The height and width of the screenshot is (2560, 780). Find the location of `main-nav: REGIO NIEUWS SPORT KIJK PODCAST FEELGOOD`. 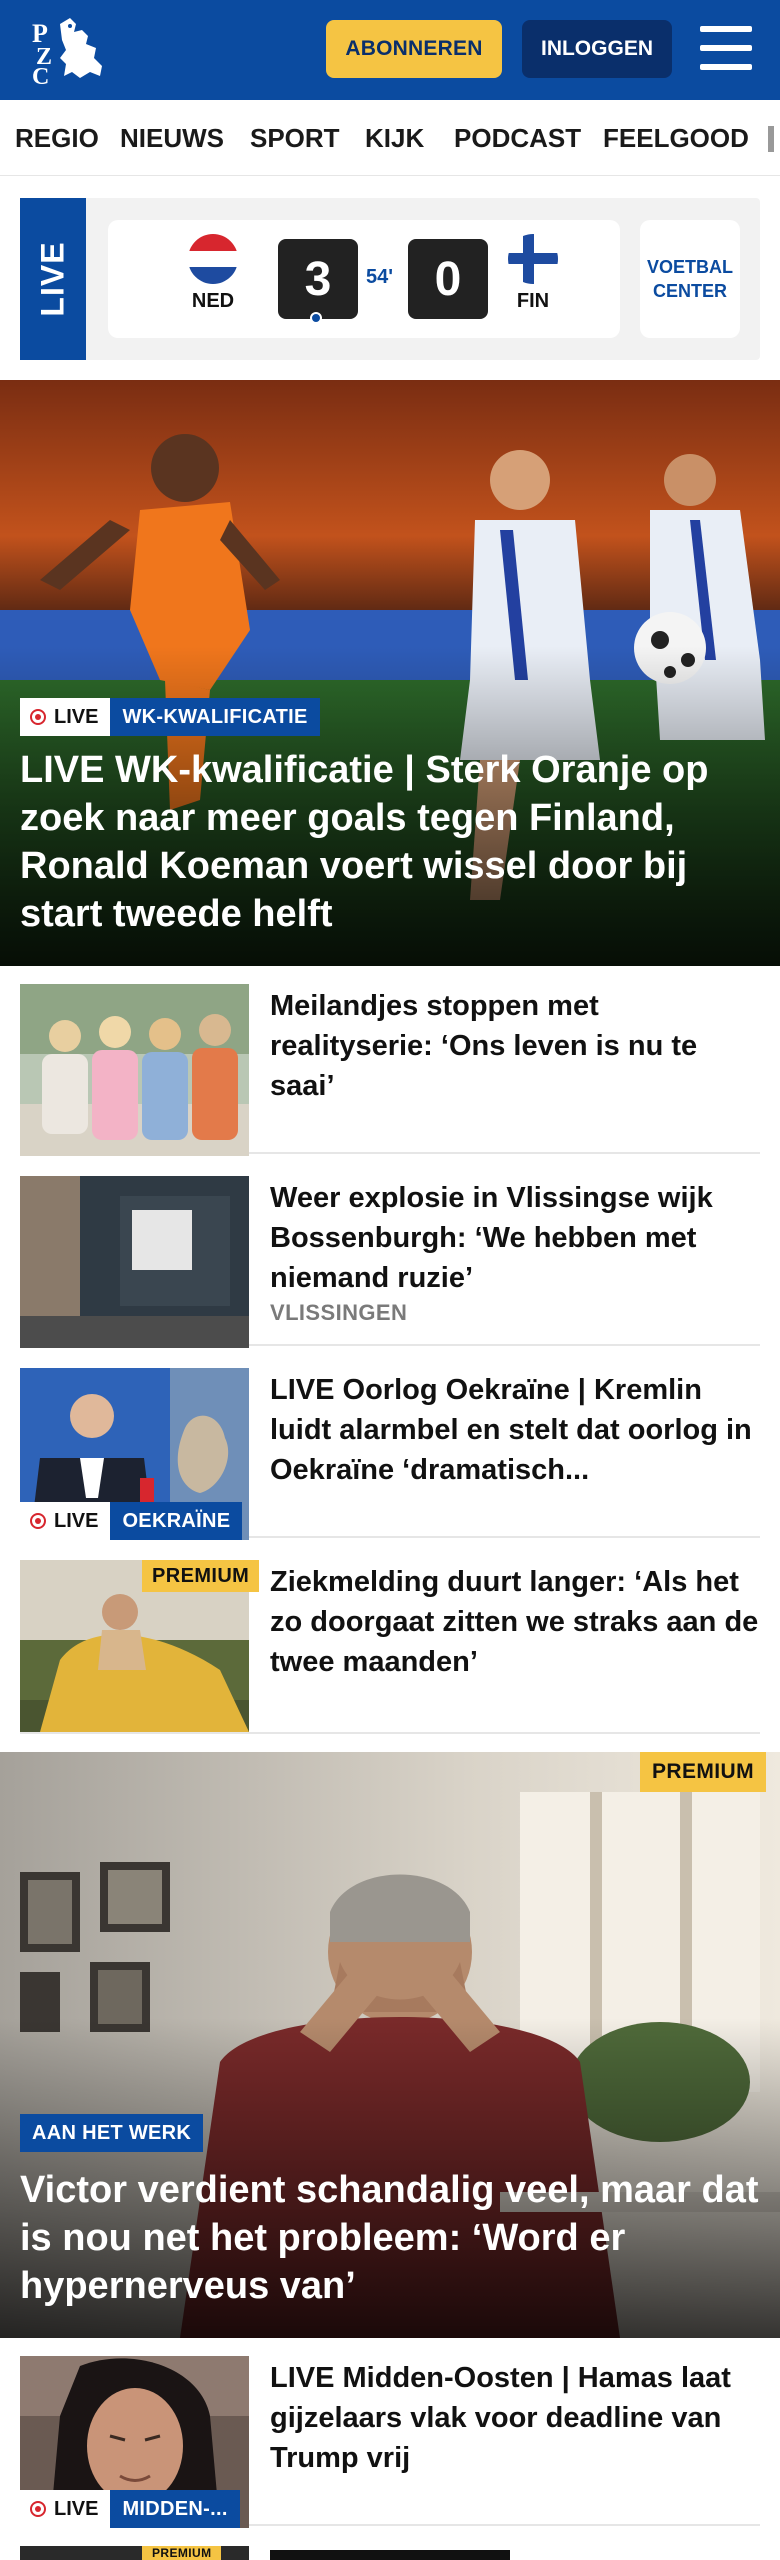

main-nav: REGIO NIEUWS SPORT KIJK PODCAST FEELGOOD is located at coordinates (390, 138).